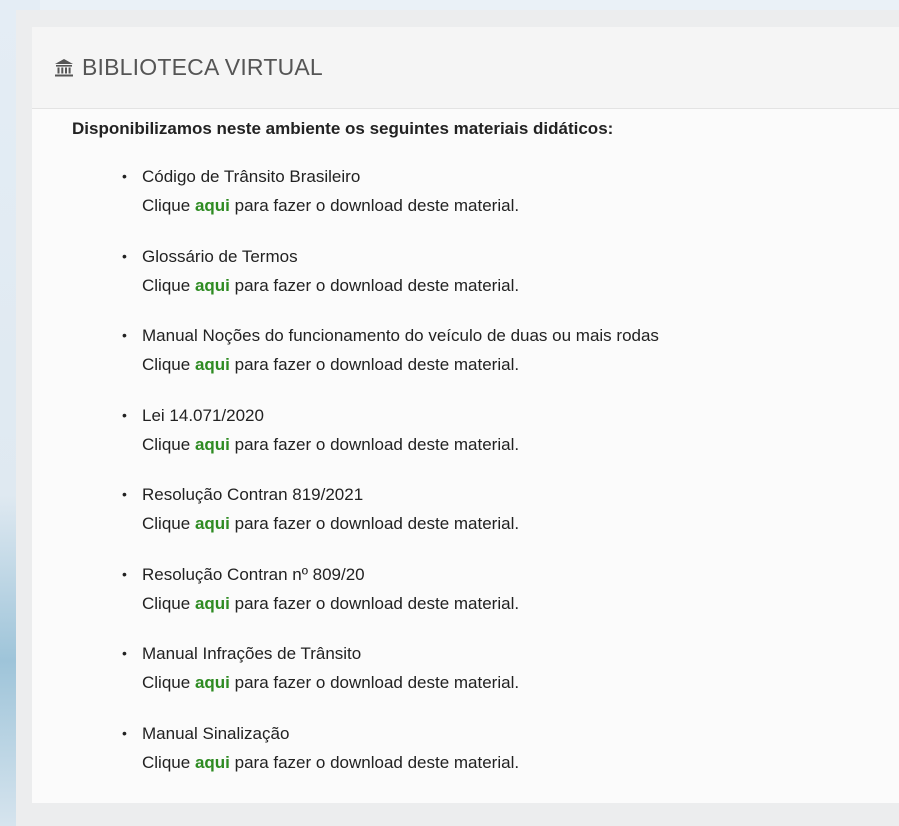 Image resolution: width=899 pixels, height=826 pixels. I want to click on bank-icon, so click(64, 68).